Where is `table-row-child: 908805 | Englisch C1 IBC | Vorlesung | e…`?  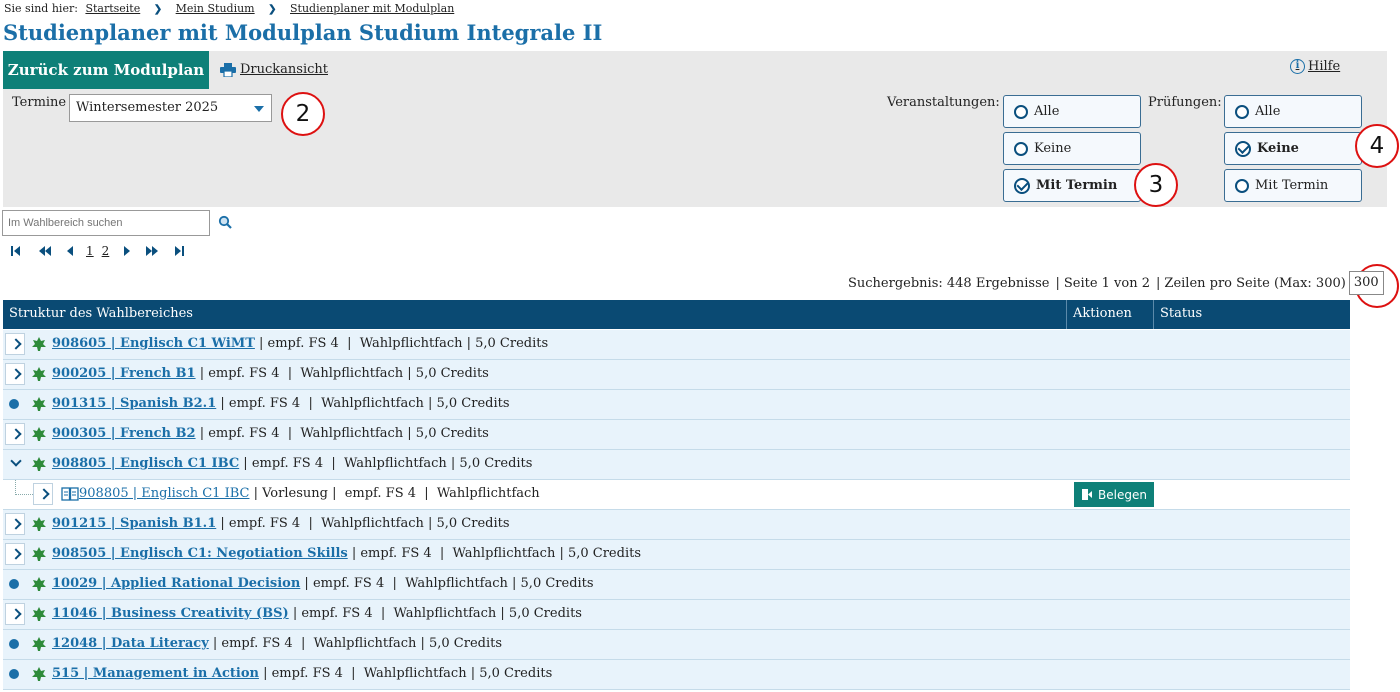
table-row-child: 908805 | Englisch C1 IBC | Vorlesung | e… is located at coordinates (676, 495).